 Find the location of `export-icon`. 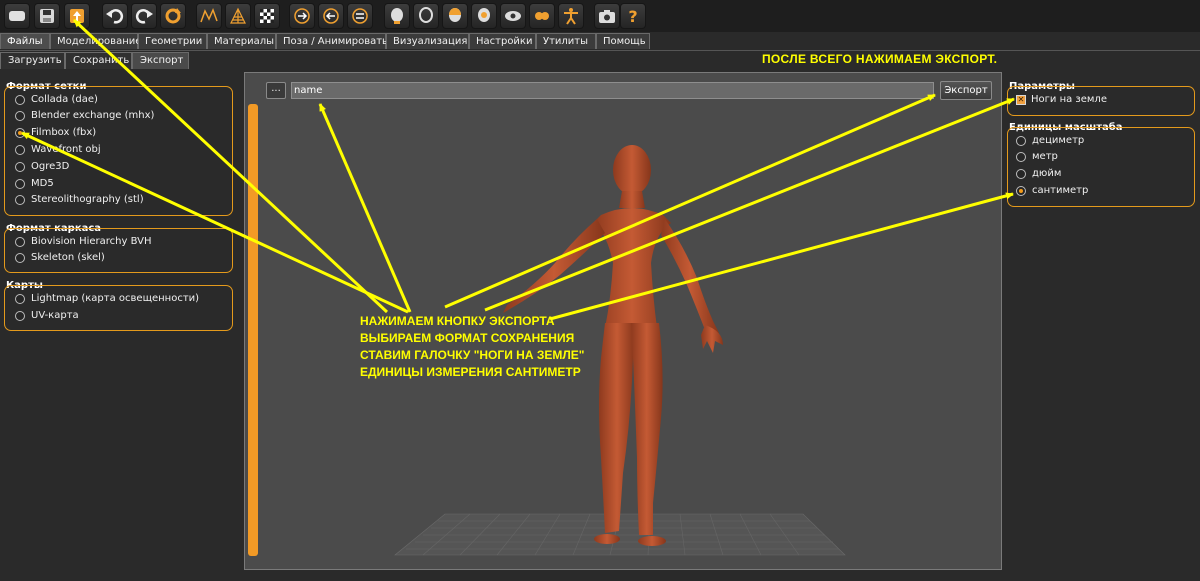

export-icon is located at coordinates (77, 16).